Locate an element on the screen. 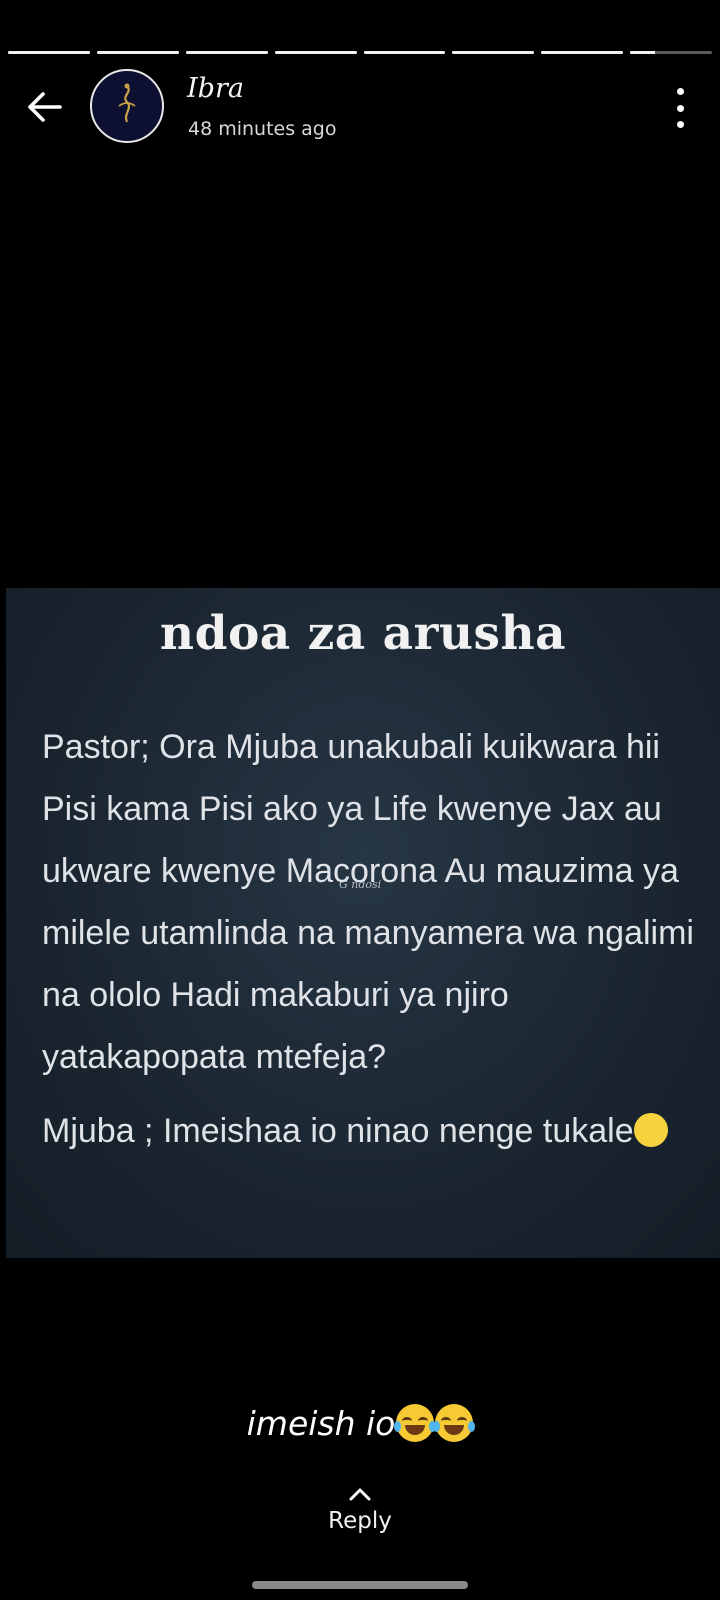  more-options-button is located at coordinates (680, 108).